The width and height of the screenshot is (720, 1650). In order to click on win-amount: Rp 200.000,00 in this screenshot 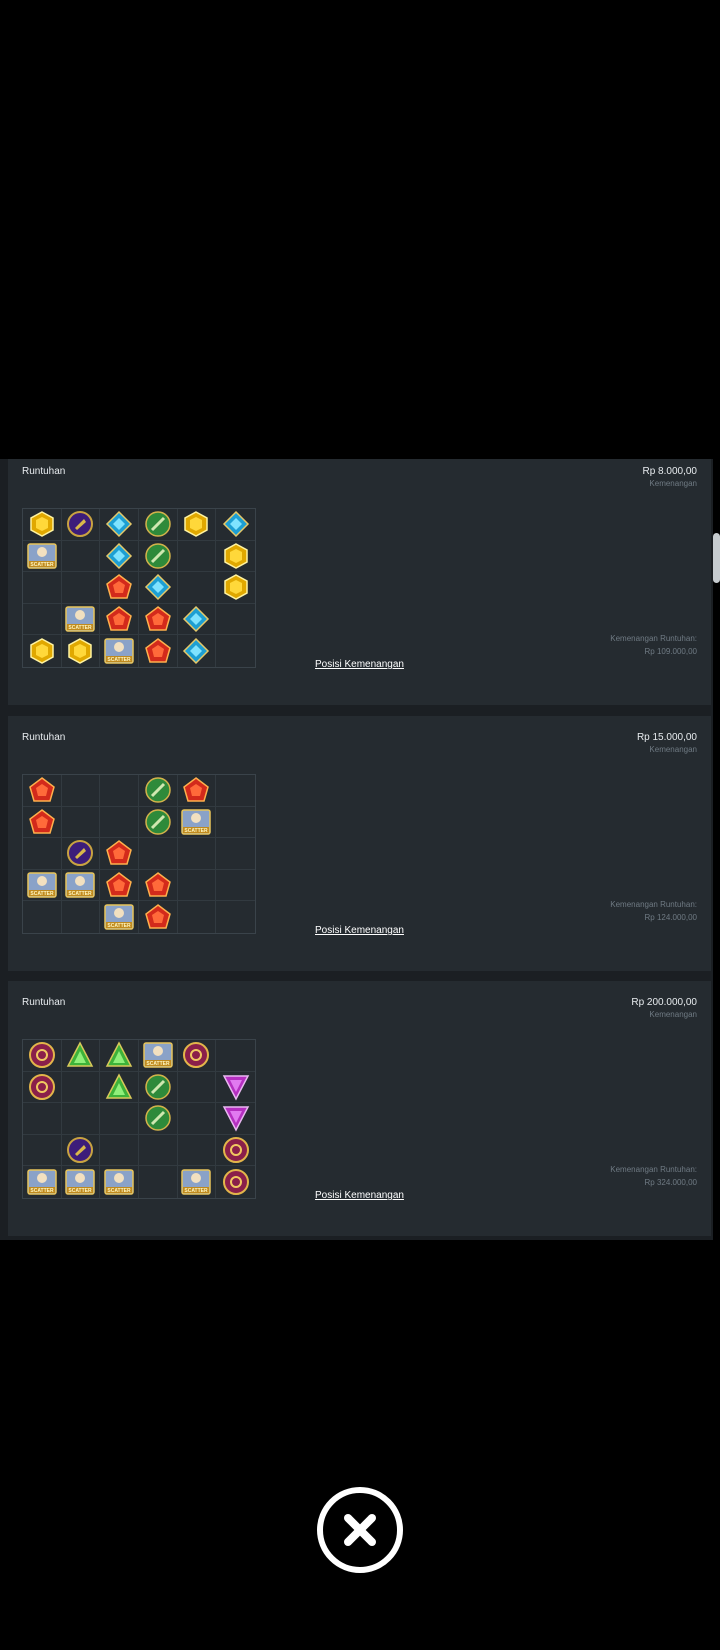, I will do `click(664, 1002)`.